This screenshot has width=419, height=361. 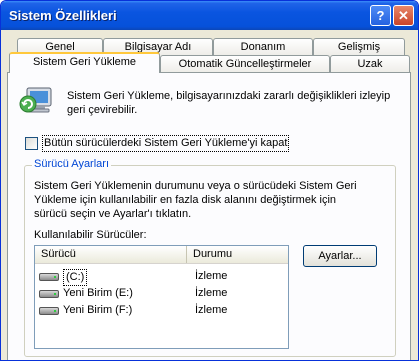 What do you see at coordinates (209, 15) in the screenshot?
I see `title-bar: Sistem Özellikleri ? ✕` at bounding box center [209, 15].